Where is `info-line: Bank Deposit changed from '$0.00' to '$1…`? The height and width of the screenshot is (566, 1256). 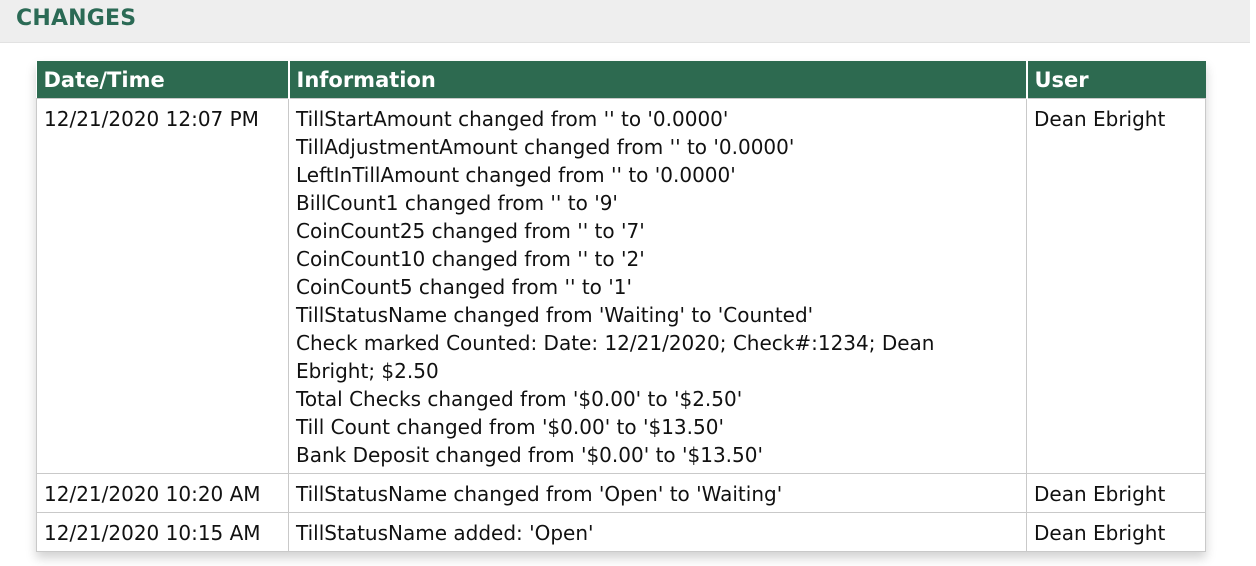
info-line: Bank Deposit changed from '$0.00' to '$1… is located at coordinates (529, 455).